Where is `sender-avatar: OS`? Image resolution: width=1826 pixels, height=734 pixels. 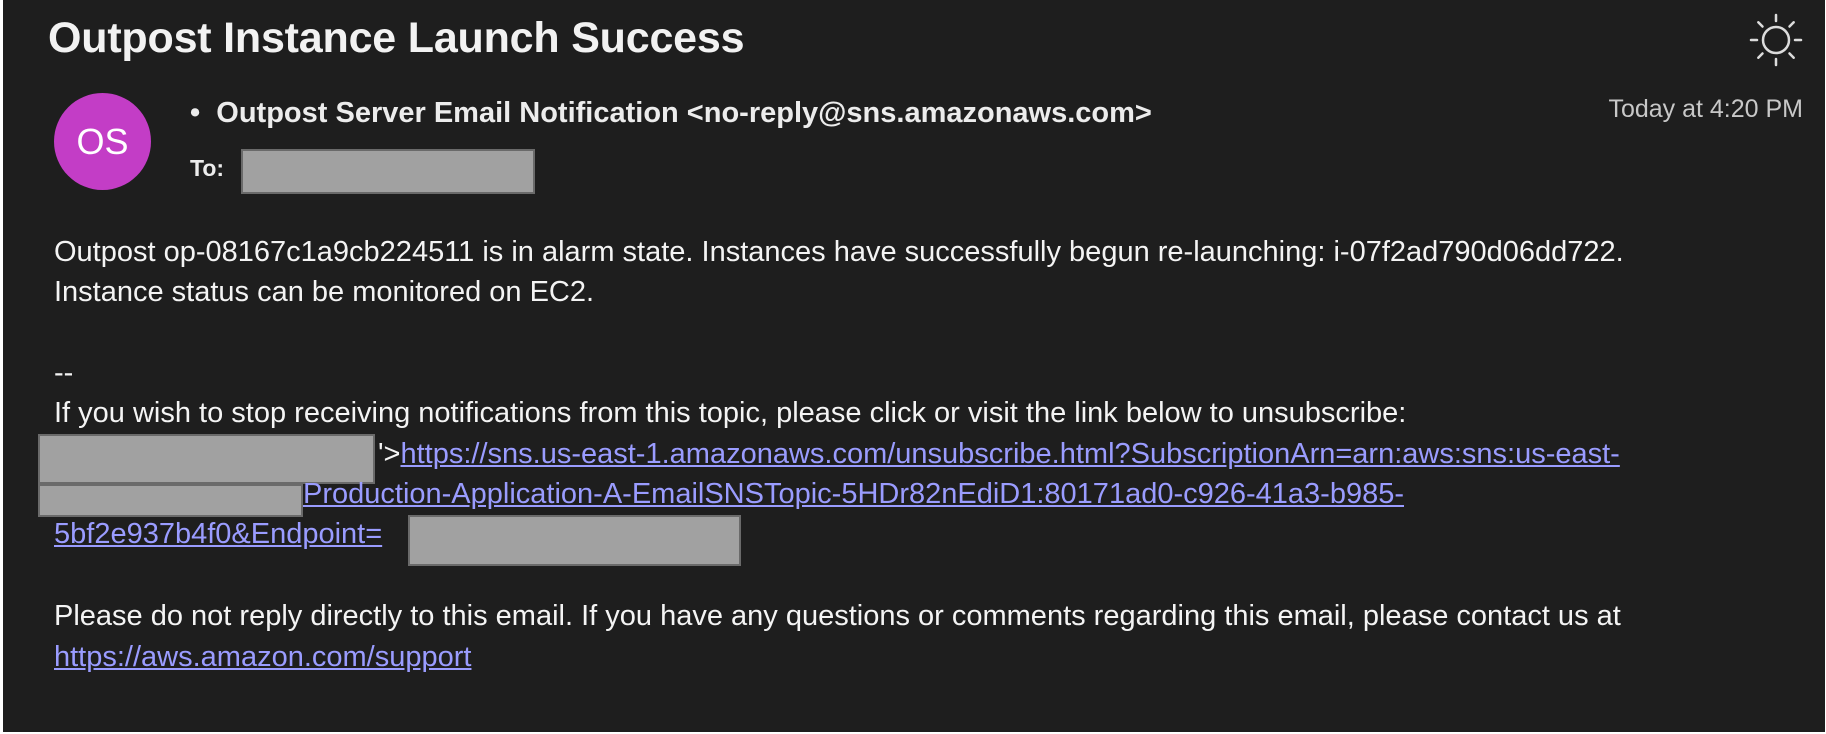
sender-avatar: OS is located at coordinates (102, 141).